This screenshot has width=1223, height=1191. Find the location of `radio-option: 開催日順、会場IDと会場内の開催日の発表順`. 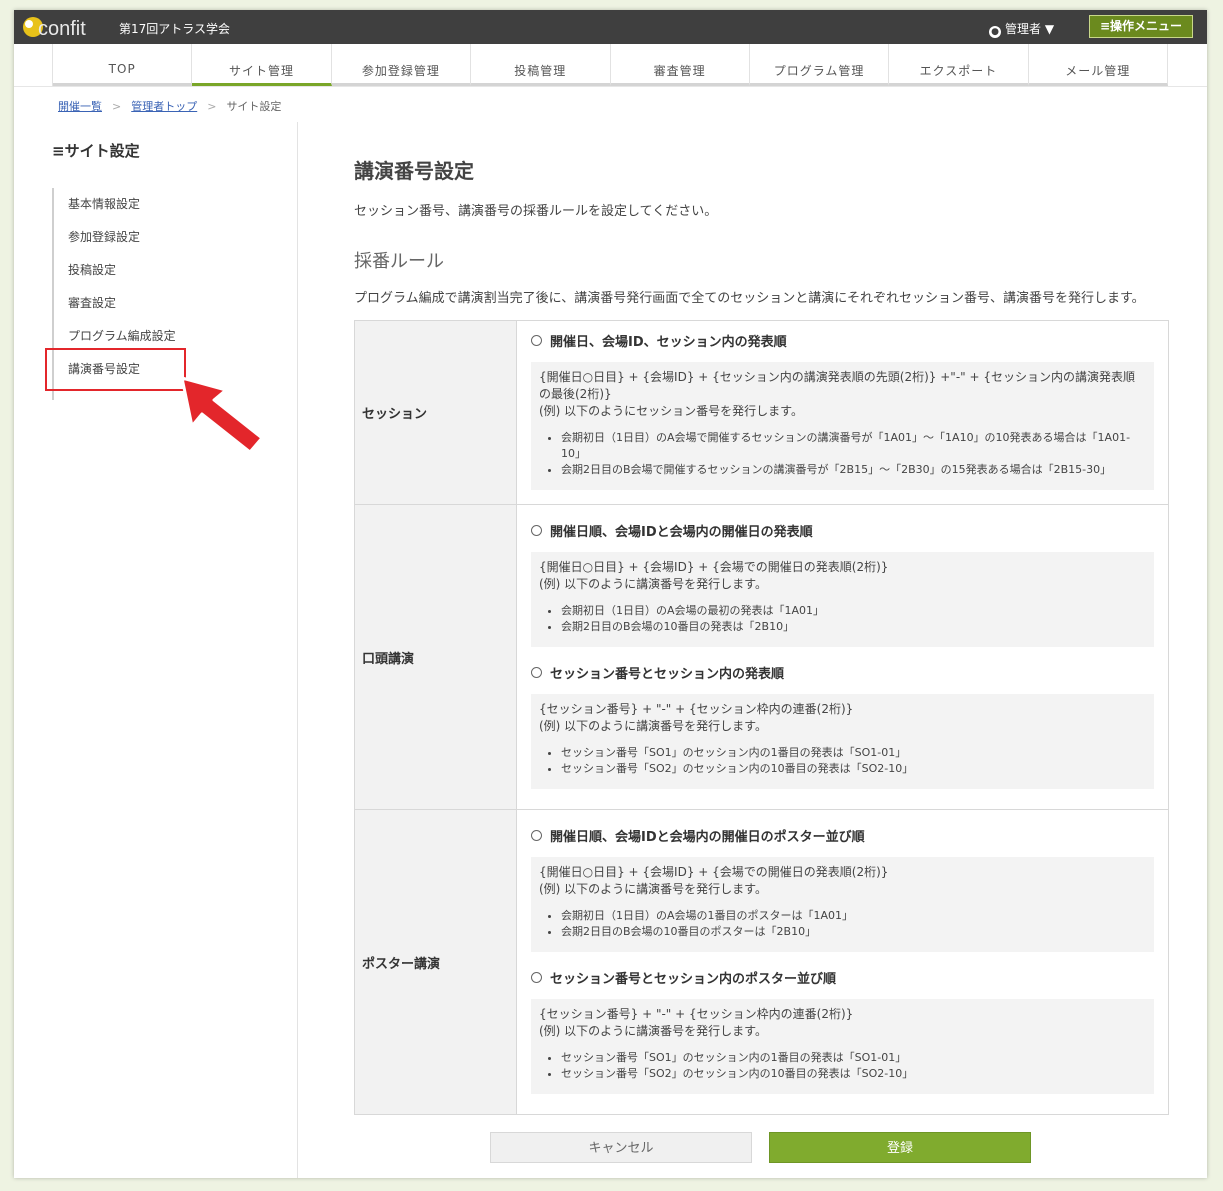

radio-option: 開催日順、会場IDと会場内の開催日の発表順 is located at coordinates (842, 530).